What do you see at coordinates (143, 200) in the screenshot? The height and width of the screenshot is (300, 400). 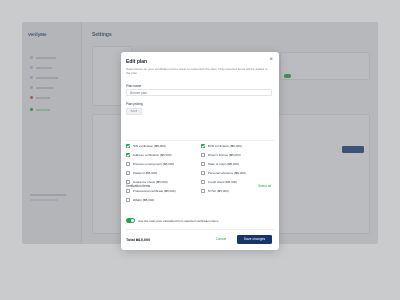 I see `checkbox-label: WAEC (₦5,000)` at bounding box center [143, 200].